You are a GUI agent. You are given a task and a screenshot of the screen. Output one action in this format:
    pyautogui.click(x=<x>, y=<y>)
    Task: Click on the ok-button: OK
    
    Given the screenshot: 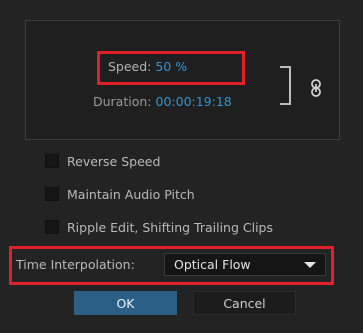 What is the action you would take?
    pyautogui.click(x=125, y=303)
    